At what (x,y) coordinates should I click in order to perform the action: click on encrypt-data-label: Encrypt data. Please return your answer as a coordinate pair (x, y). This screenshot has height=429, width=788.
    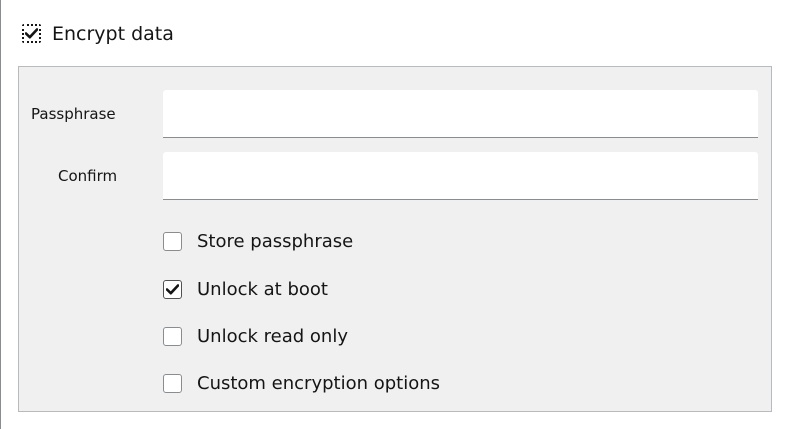
    Looking at the image, I should click on (113, 34).